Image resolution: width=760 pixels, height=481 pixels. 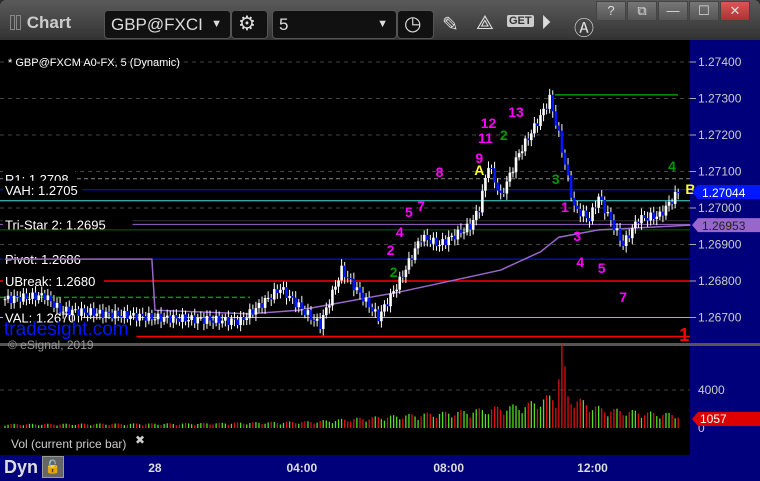 I want to click on lock-clock-icon: 🔓, so click(x=53, y=467).